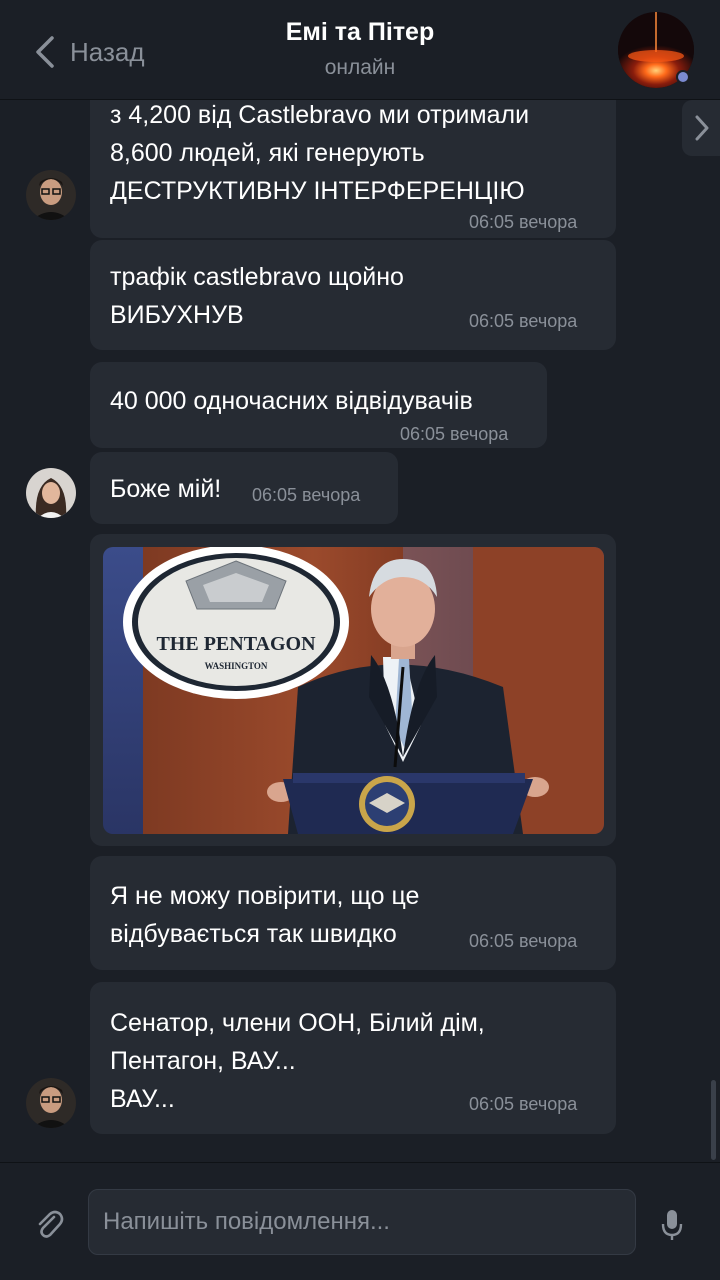 This screenshot has height=1280, width=720. I want to click on message-input, so click(362, 1222).